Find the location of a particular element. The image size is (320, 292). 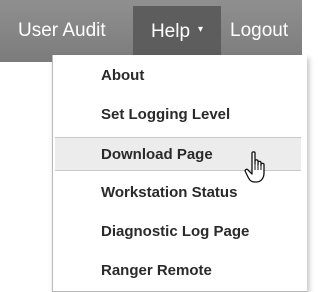

nav-help-menu: Help ▾ is located at coordinates (177, 32).